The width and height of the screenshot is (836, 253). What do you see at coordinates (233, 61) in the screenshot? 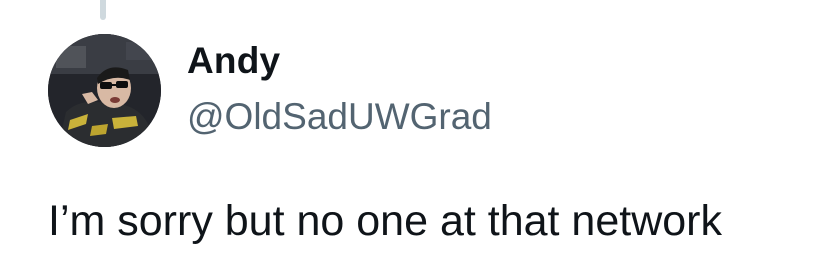
I see `author-display-name: Andy` at bounding box center [233, 61].